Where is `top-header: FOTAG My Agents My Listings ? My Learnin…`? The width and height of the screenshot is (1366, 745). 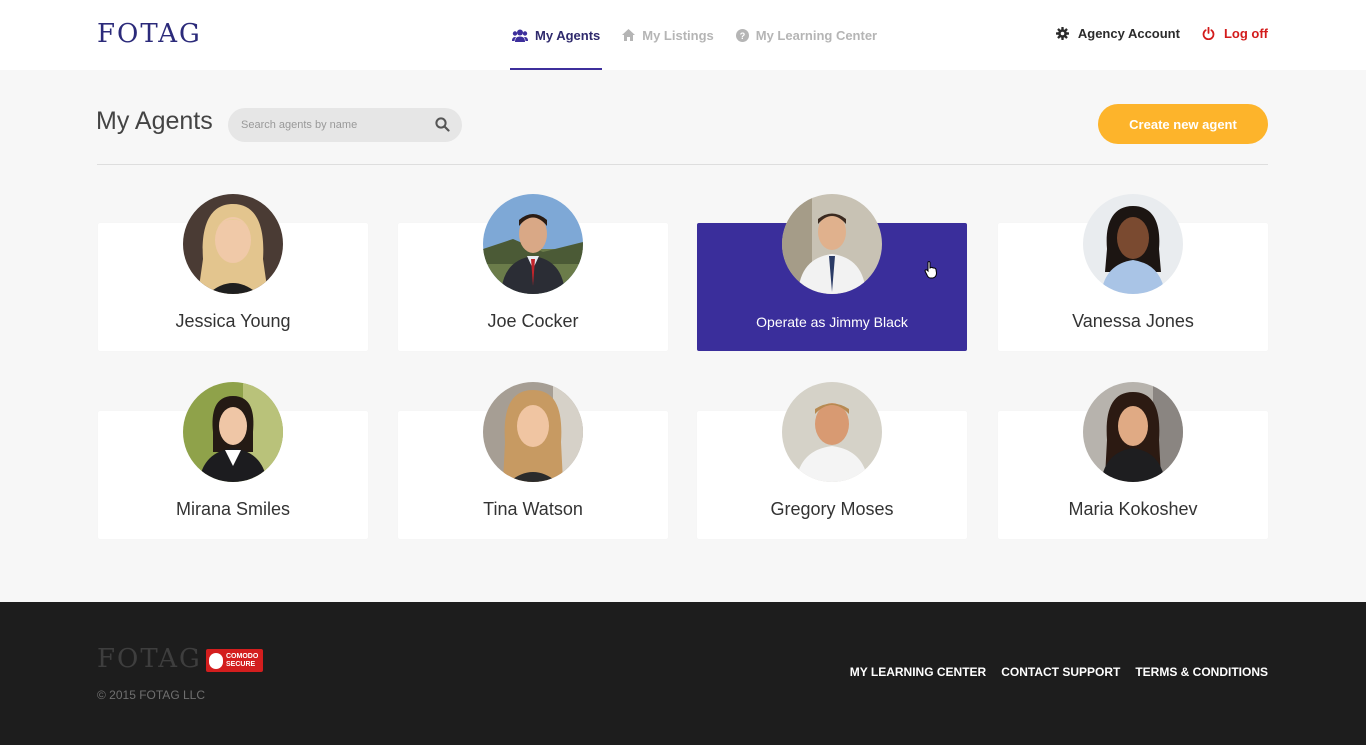
top-header: FOTAG My Agents My Listings ? My Learnin… is located at coordinates (683, 35).